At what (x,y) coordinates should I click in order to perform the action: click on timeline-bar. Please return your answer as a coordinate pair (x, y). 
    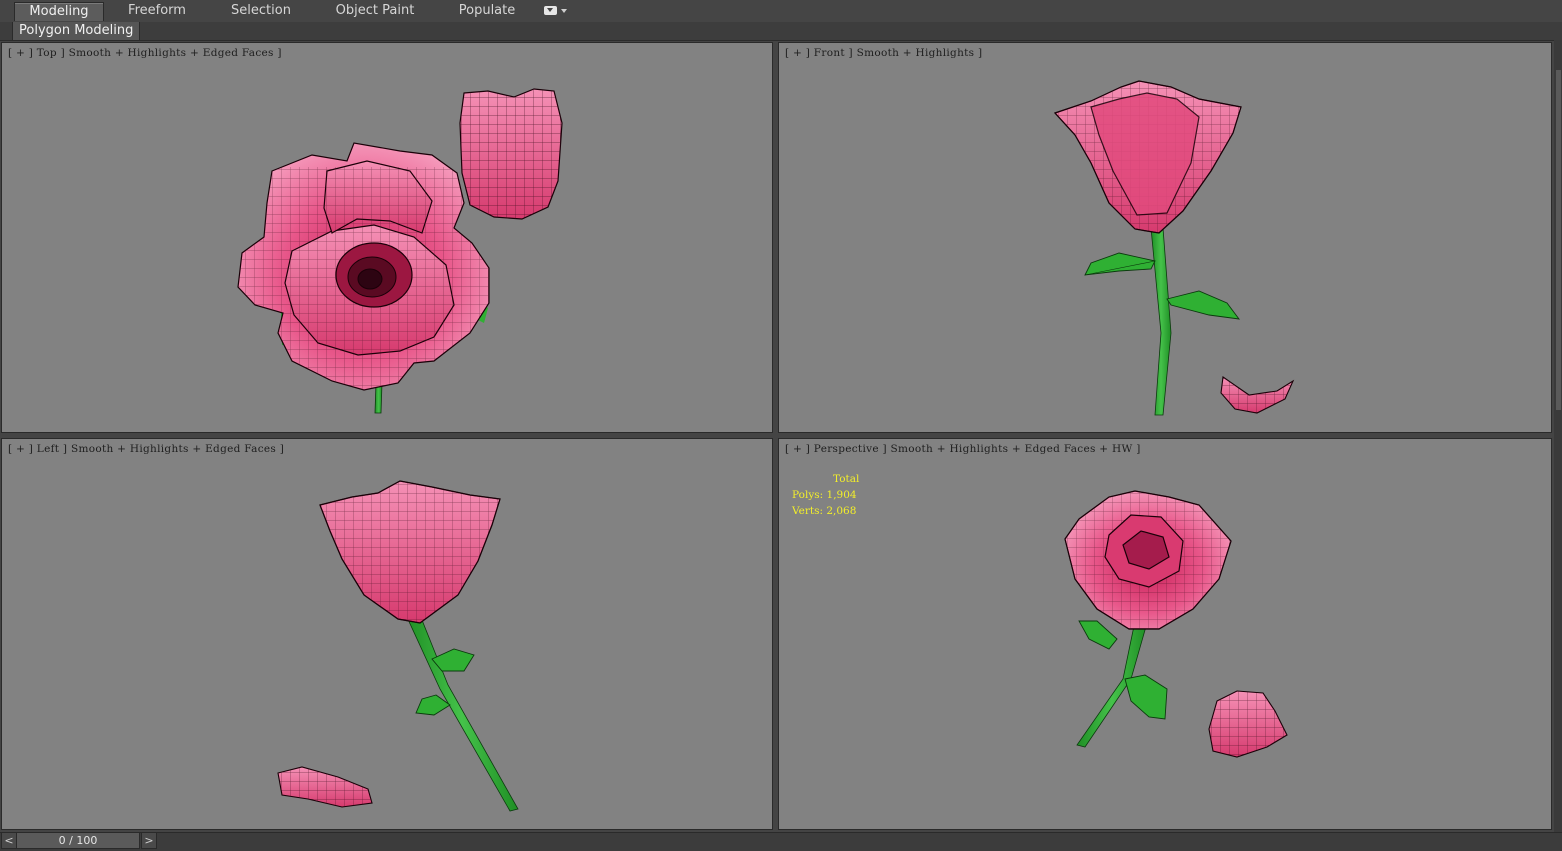
    Looking at the image, I should click on (781, 841).